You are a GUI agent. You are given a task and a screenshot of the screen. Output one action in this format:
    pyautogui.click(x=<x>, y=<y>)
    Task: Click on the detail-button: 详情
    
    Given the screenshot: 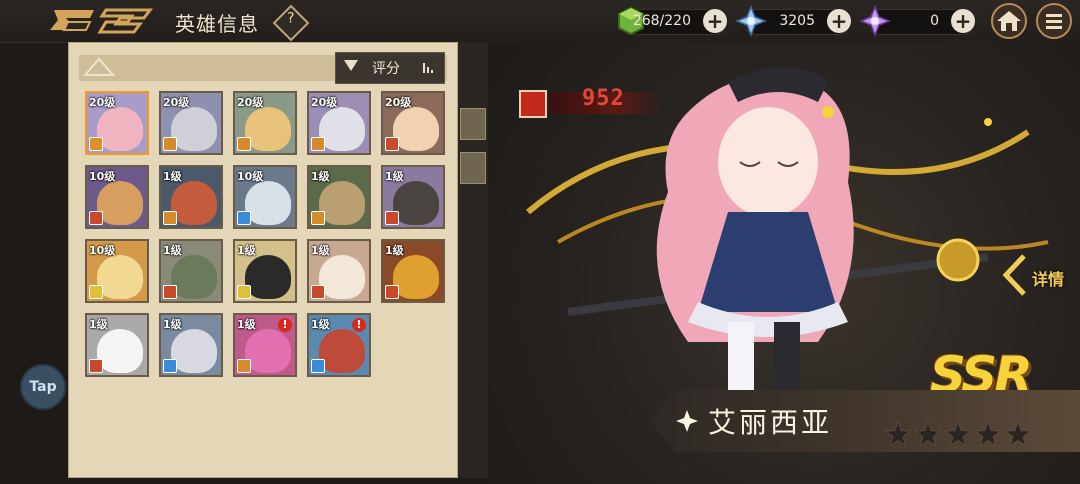 What is the action you would take?
    pyautogui.click(x=1035, y=275)
    